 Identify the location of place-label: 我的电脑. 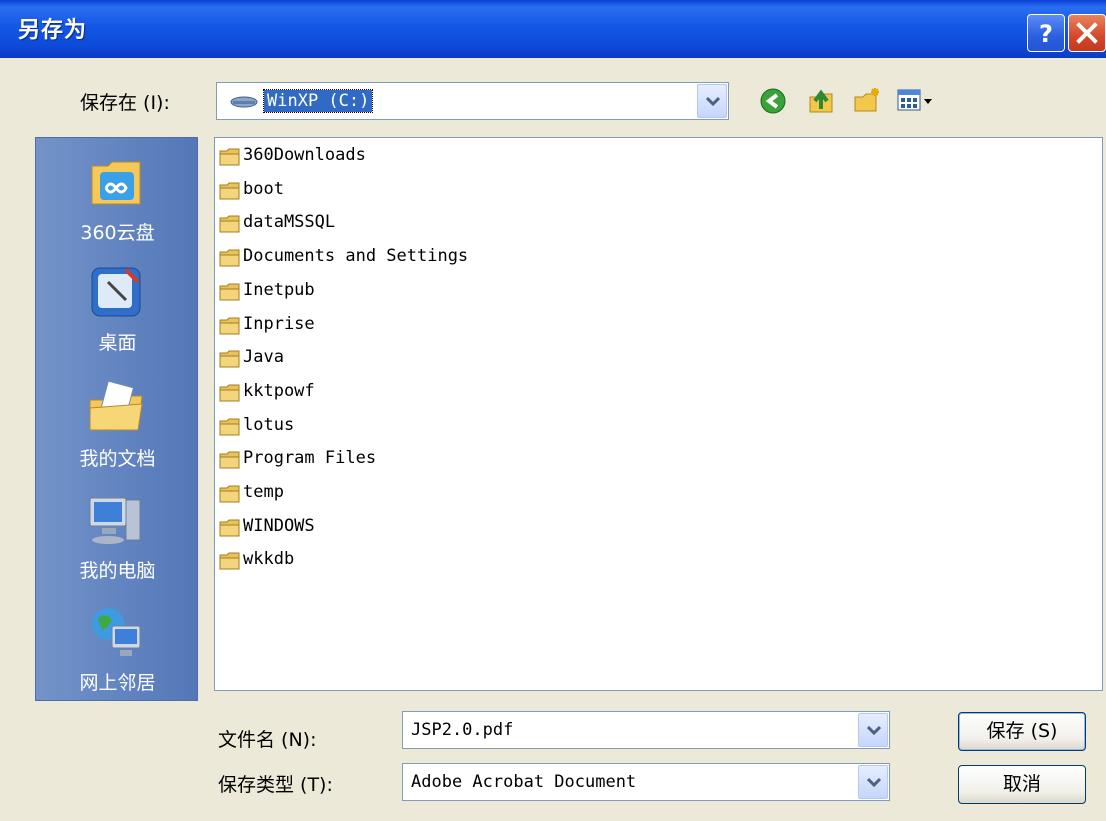
(117, 571).